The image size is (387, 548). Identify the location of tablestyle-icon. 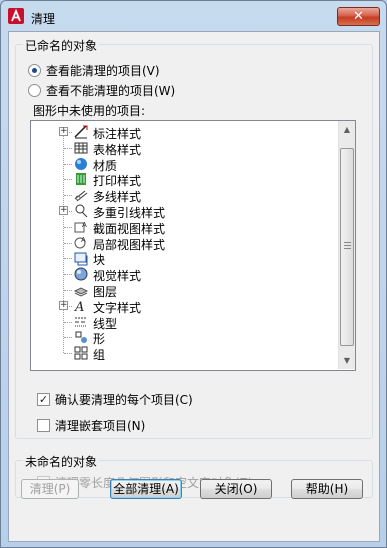
(81, 148).